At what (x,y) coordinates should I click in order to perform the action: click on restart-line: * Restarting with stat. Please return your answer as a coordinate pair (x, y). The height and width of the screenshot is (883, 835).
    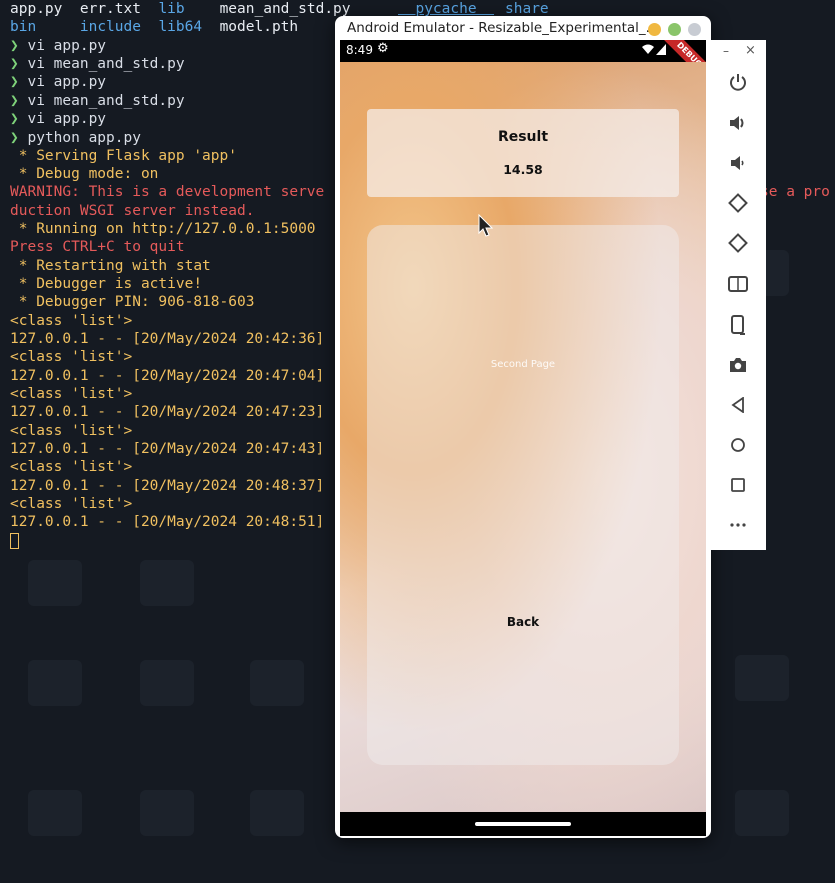
    Looking at the image, I should click on (110, 266).